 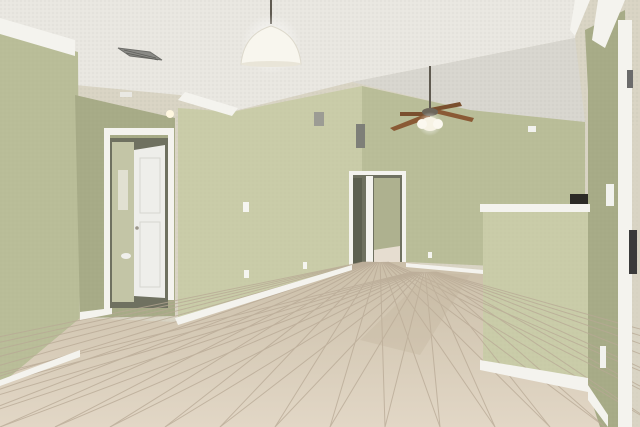 What do you see at coordinates (149, 221) in the screenshot?
I see `bathroom-door` at bounding box center [149, 221].